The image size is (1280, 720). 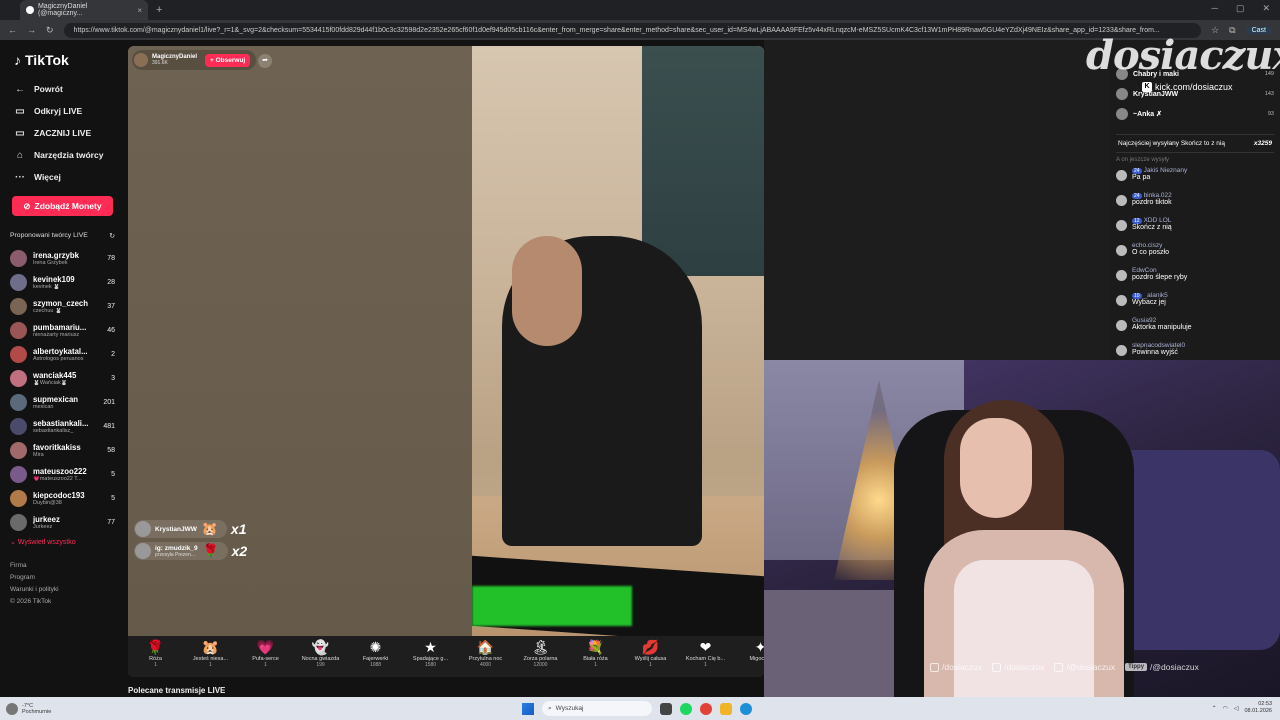 What do you see at coordinates (265, 61) in the screenshot?
I see `share-icon: ➦` at bounding box center [265, 61].